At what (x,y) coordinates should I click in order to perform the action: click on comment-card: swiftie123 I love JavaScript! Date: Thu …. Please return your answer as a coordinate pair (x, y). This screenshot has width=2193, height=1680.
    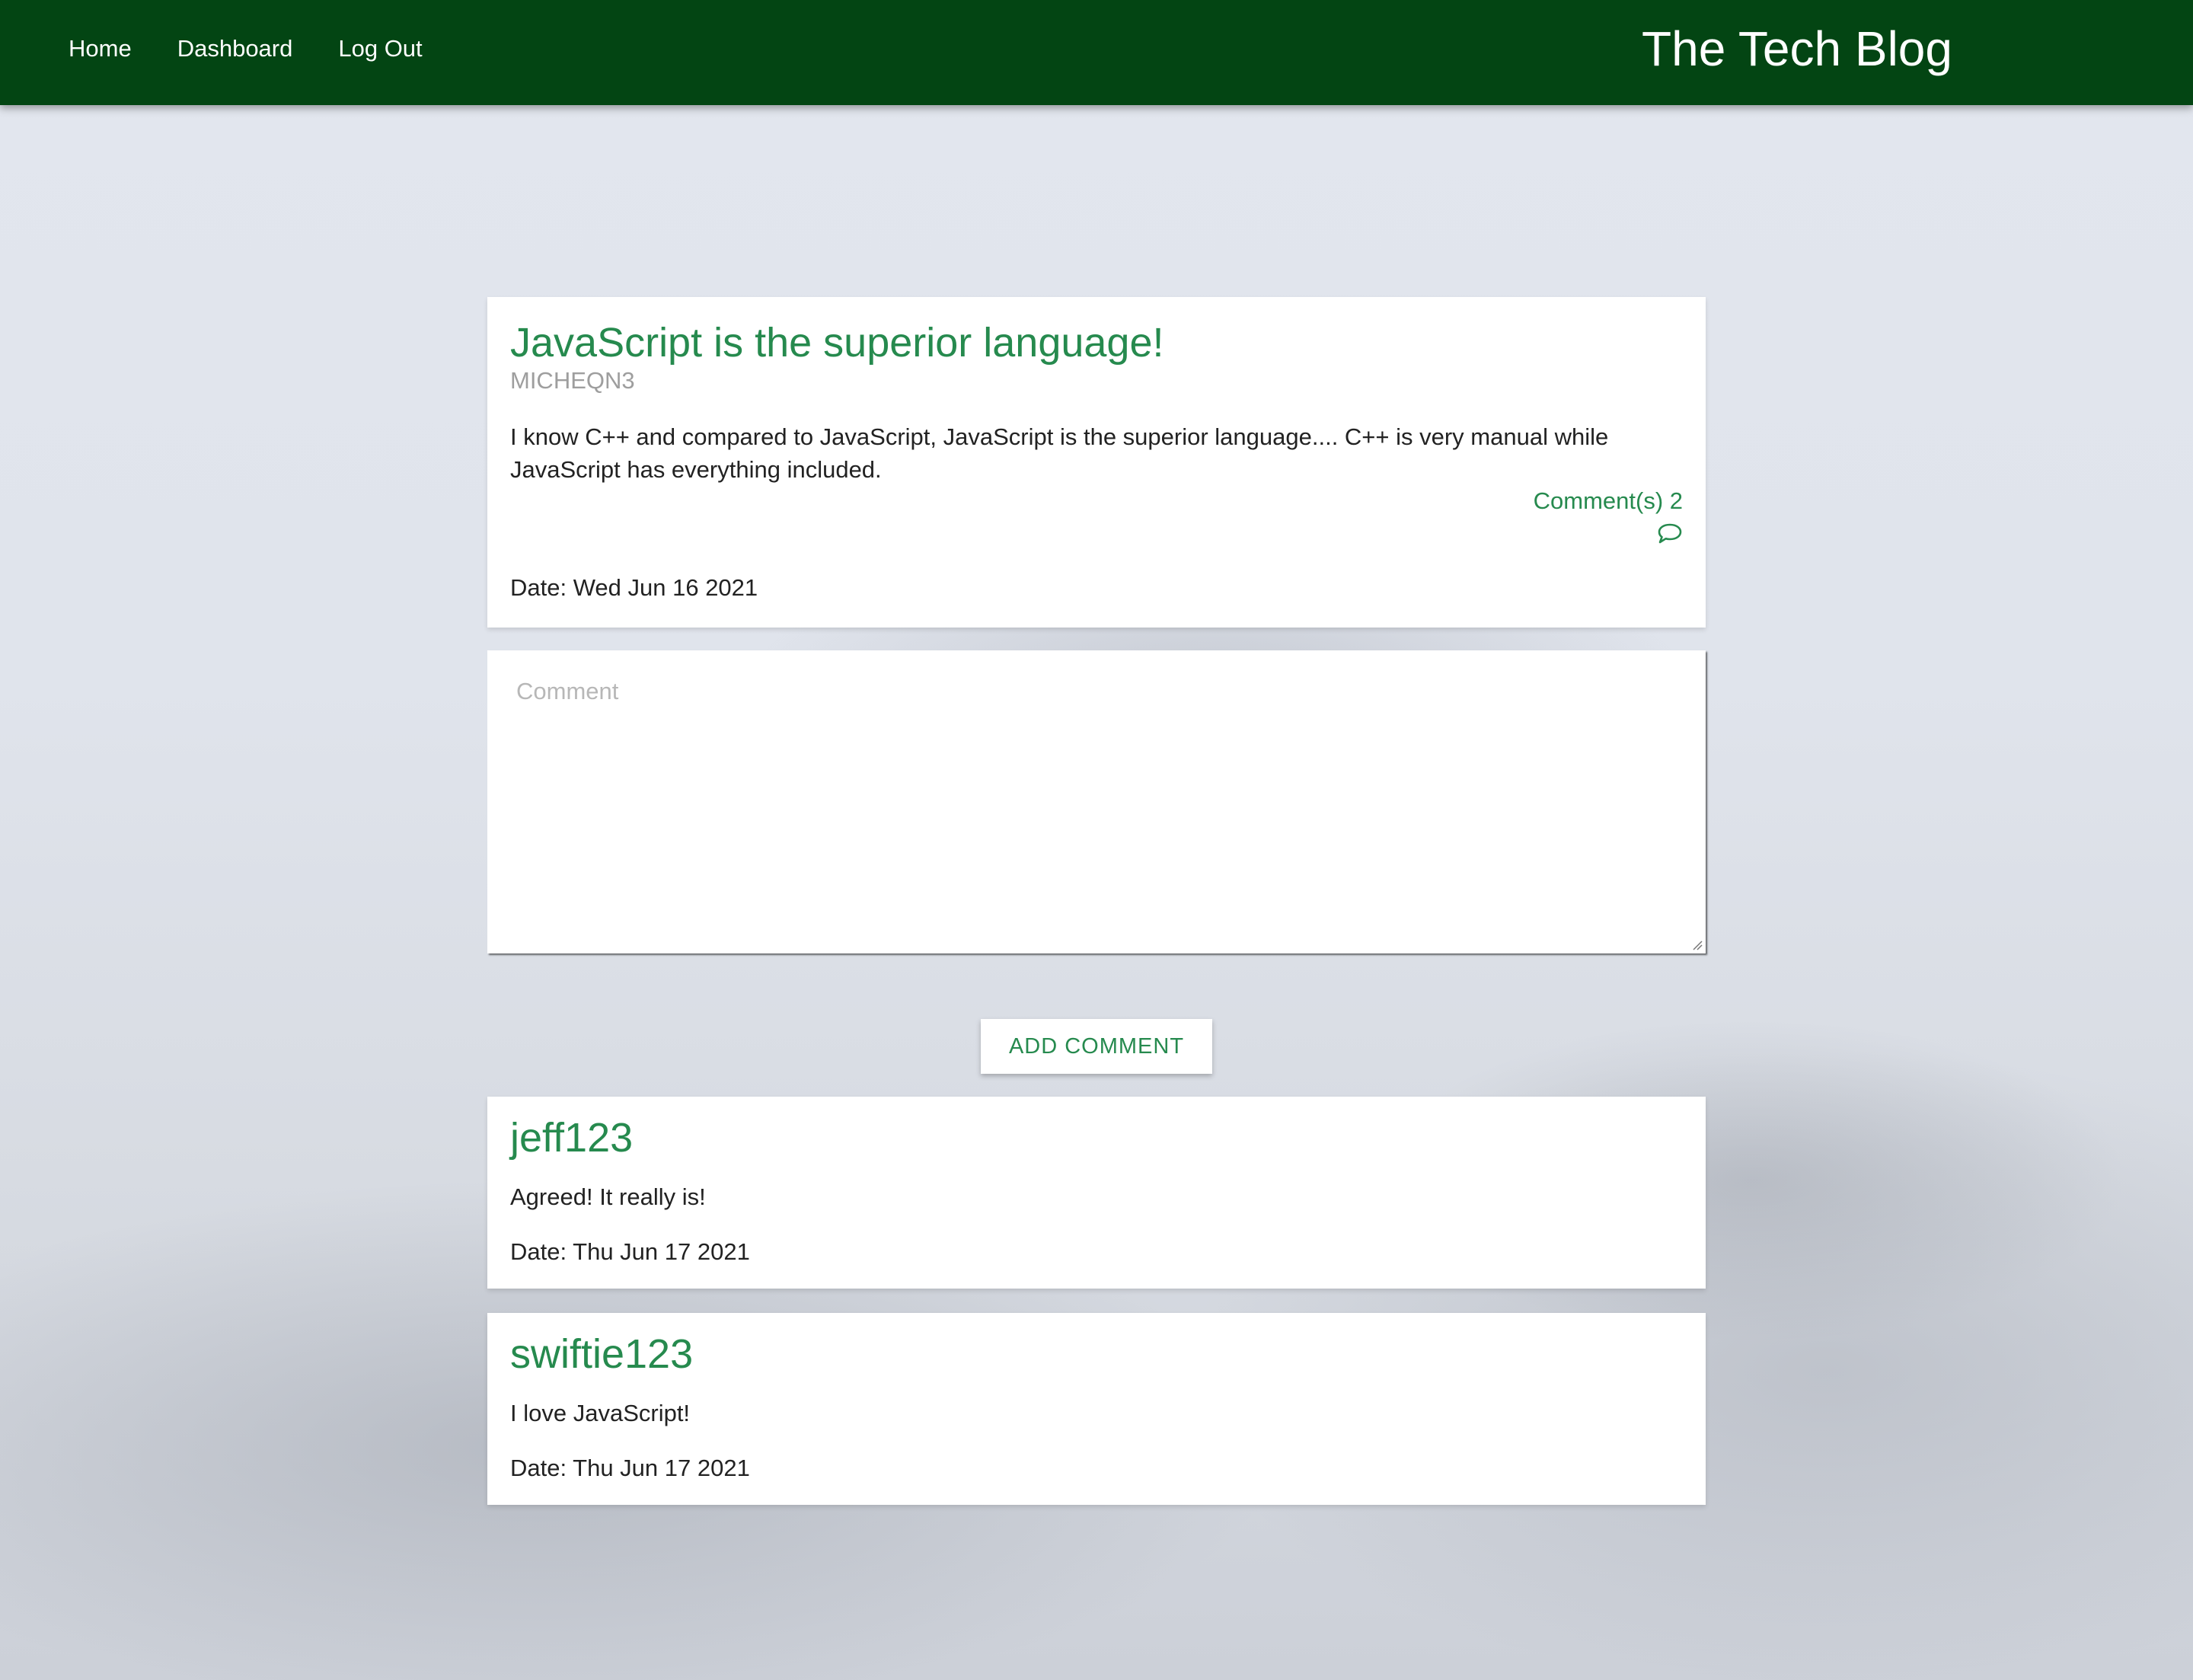
    Looking at the image, I should click on (1096, 1409).